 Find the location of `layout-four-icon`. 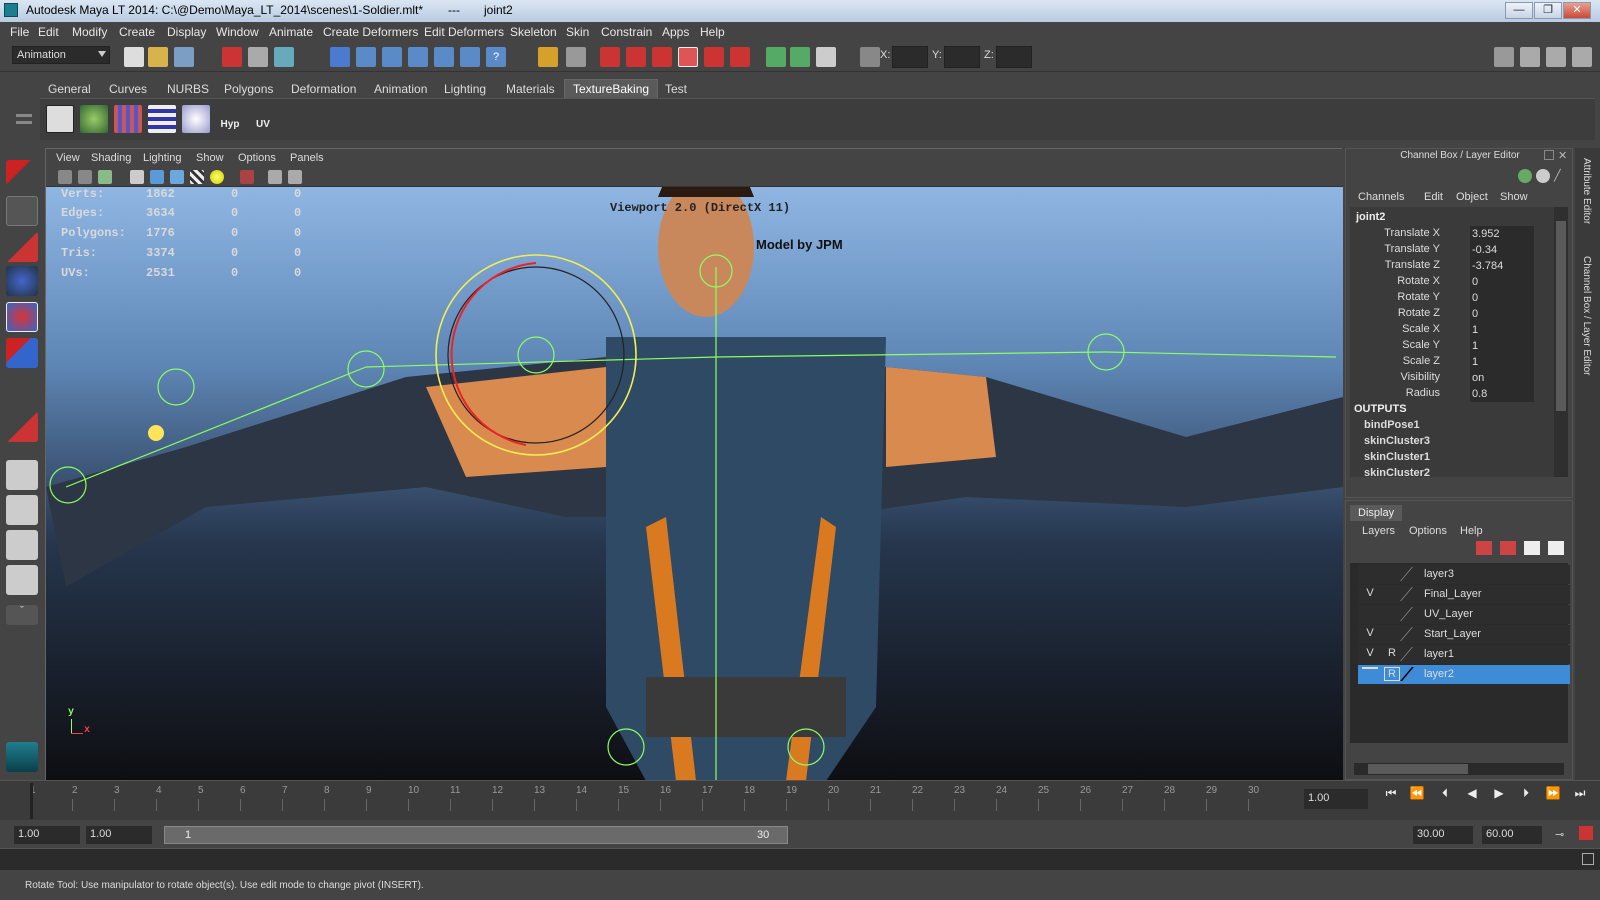

layout-four-icon is located at coordinates (22, 510).